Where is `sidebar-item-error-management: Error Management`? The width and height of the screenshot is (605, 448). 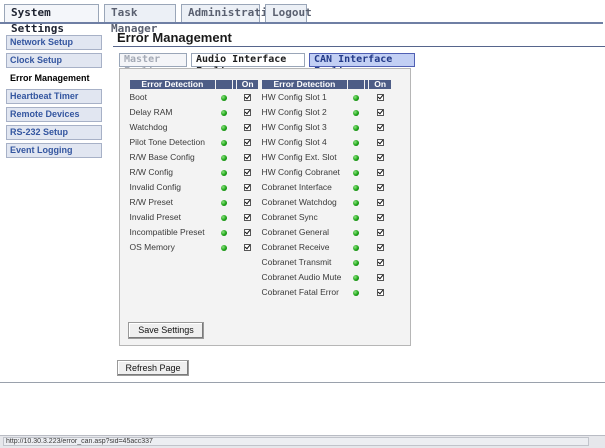
sidebar-item-error-management: Error Management is located at coordinates (54, 78).